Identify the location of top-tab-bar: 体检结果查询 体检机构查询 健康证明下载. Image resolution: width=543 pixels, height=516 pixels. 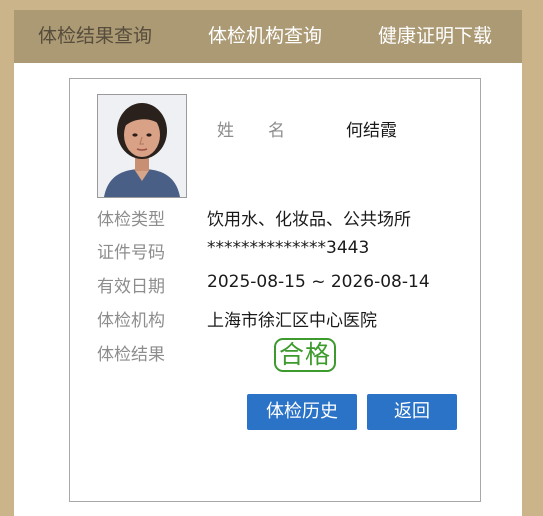
(268, 36).